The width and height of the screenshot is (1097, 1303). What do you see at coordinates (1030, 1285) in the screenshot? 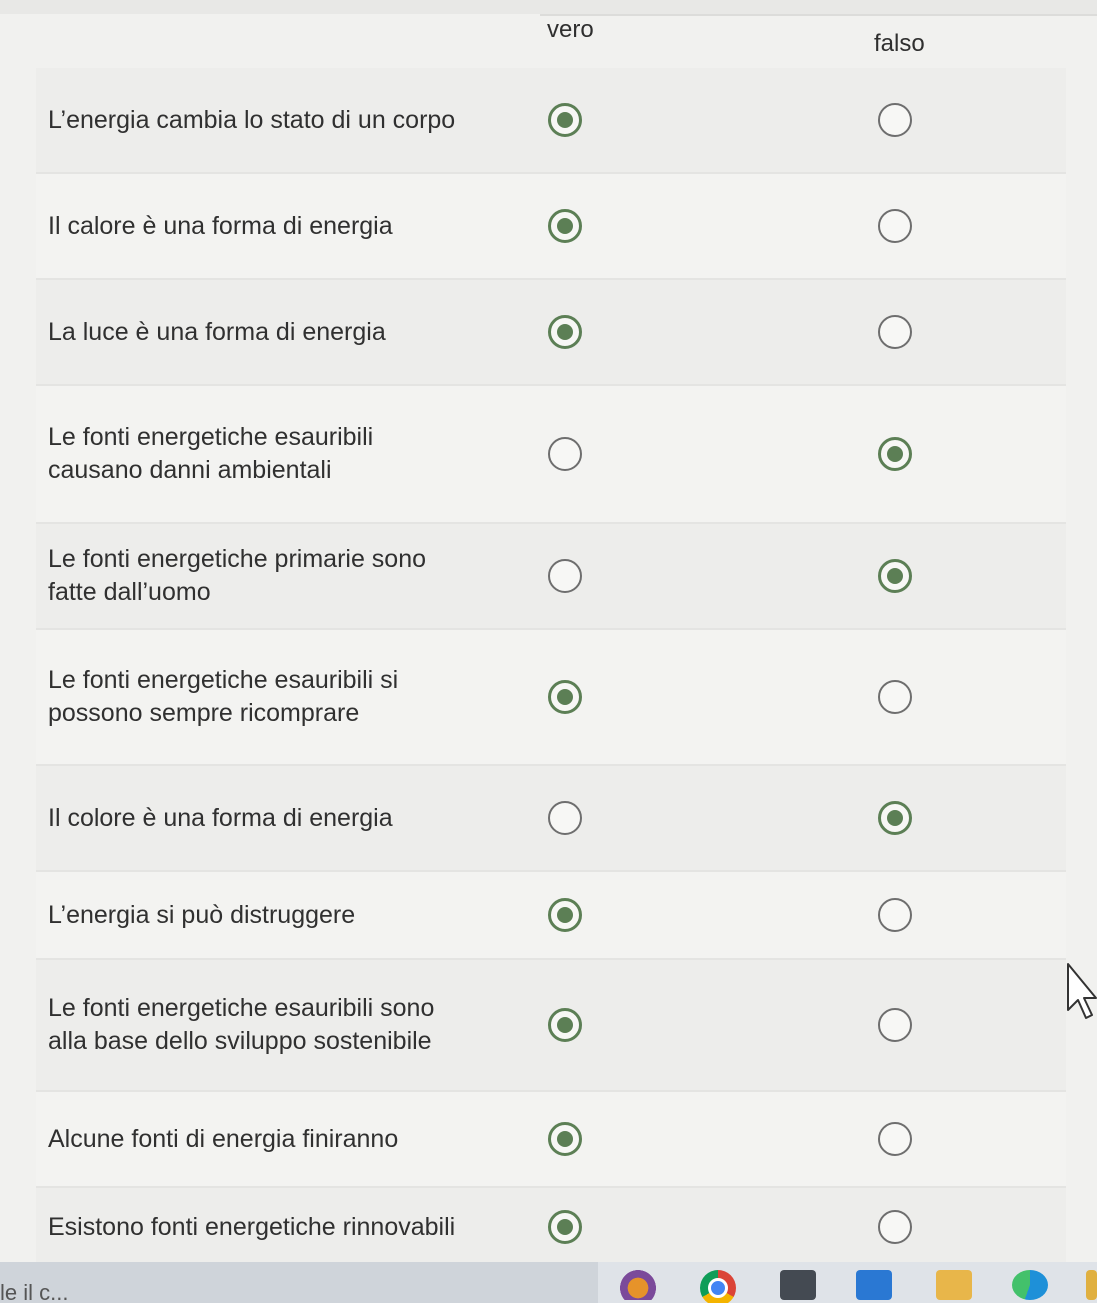
I see `edge-icon` at bounding box center [1030, 1285].